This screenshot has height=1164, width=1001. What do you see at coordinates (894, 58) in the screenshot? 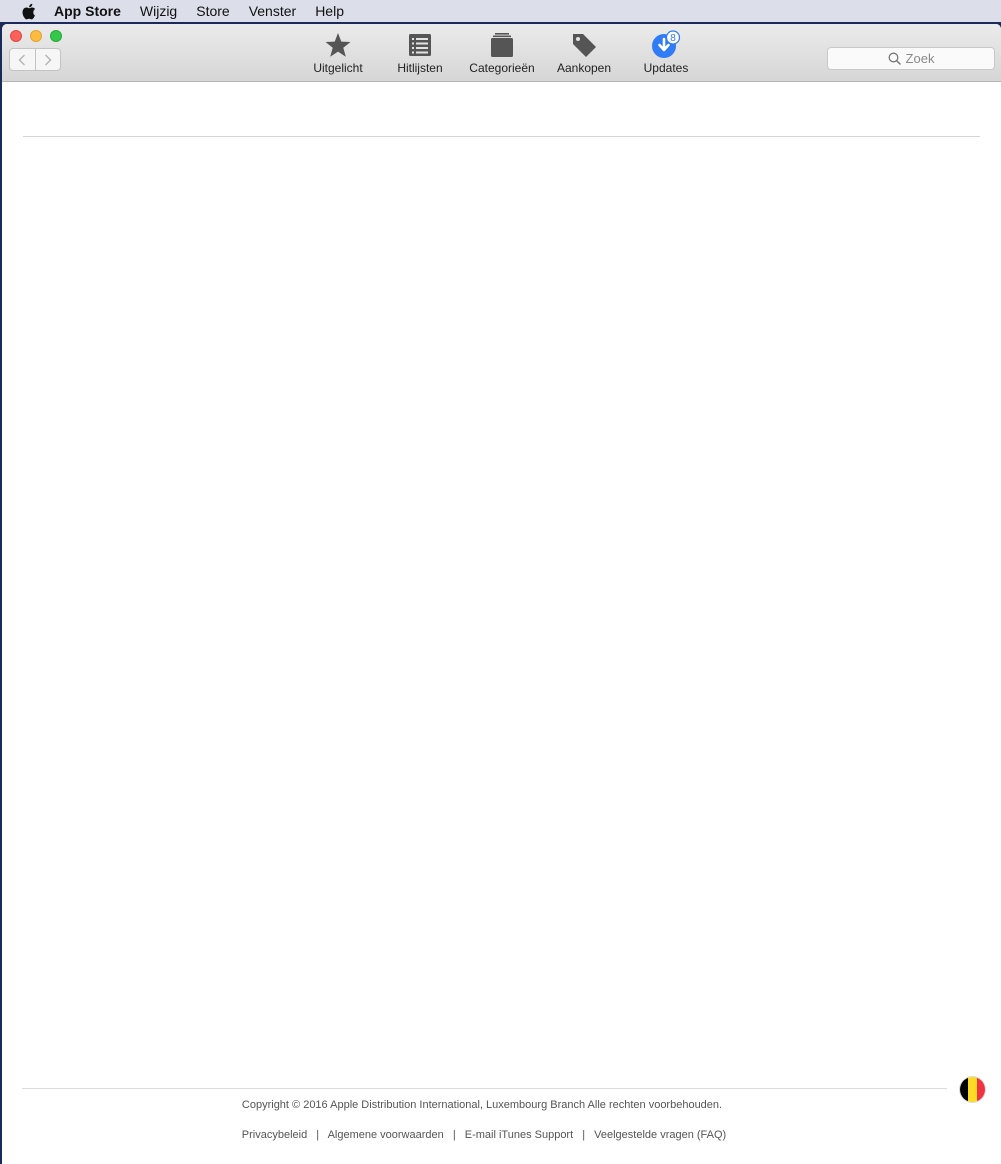
I see `search-icon` at bounding box center [894, 58].